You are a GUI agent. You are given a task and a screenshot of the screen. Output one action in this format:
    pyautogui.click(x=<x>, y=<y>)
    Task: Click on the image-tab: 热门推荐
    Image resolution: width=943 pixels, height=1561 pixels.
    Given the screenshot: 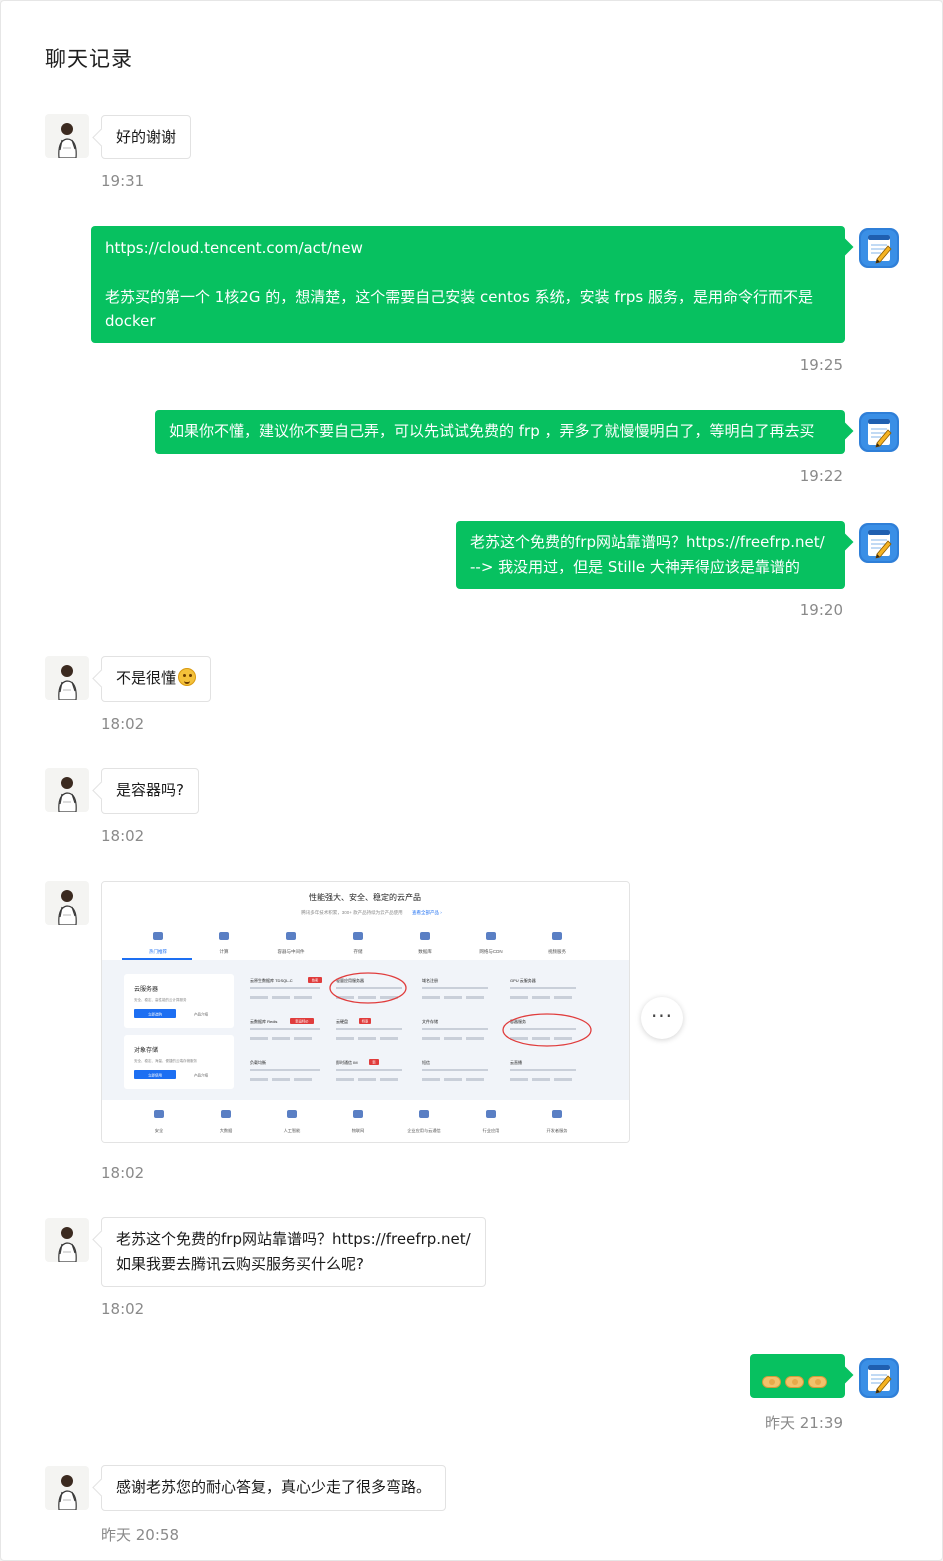 What is the action you would take?
    pyautogui.click(x=158, y=951)
    